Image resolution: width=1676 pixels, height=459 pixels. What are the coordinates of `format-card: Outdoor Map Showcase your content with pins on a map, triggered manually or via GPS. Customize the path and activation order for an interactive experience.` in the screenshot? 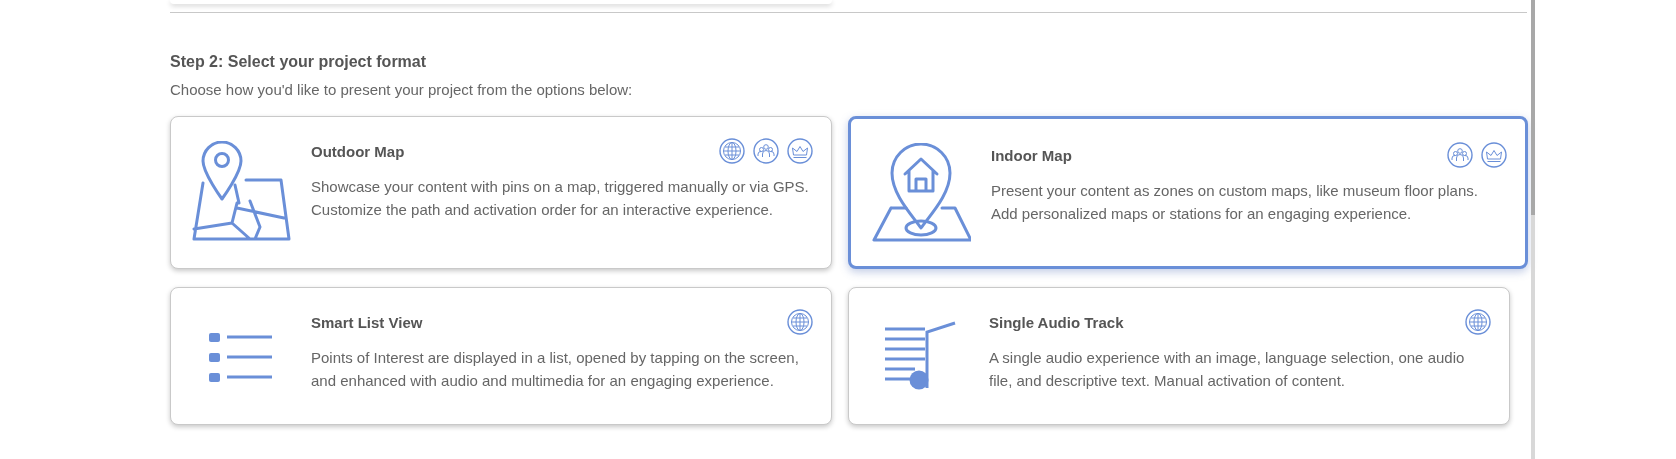 It's located at (501, 192).